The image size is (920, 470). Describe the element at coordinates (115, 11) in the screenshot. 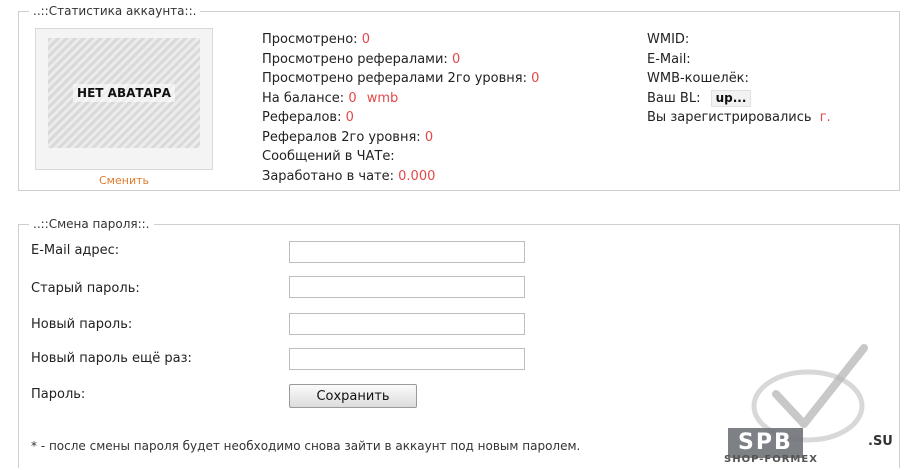

I see `account-stats-legend: ..::Статистика аккаунта::.` at that location.